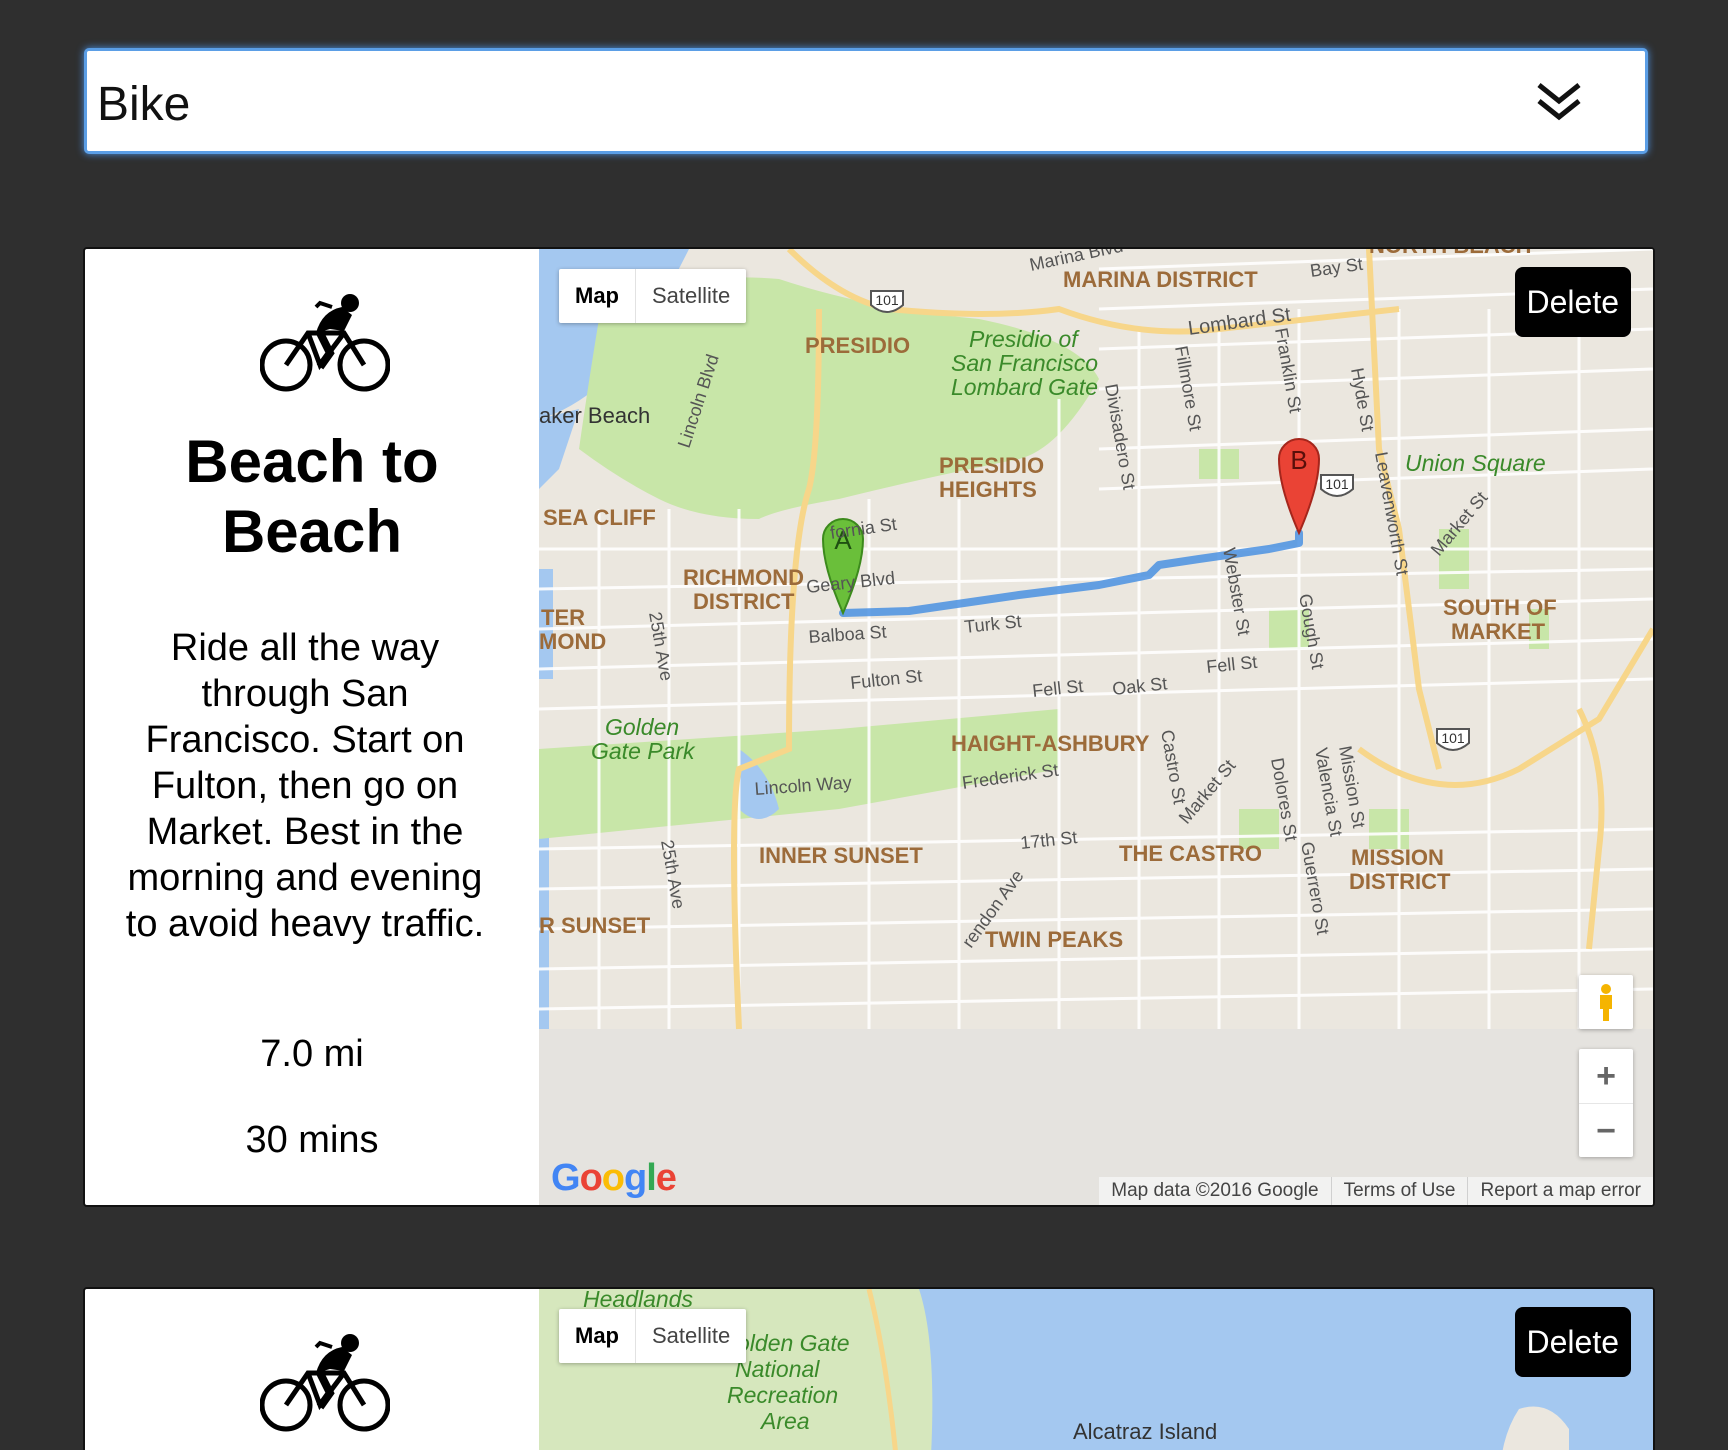 This screenshot has width=1728, height=1450. What do you see at coordinates (595, 925) in the screenshot?
I see `map-label: R SUNSET` at bounding box center [595, 925].